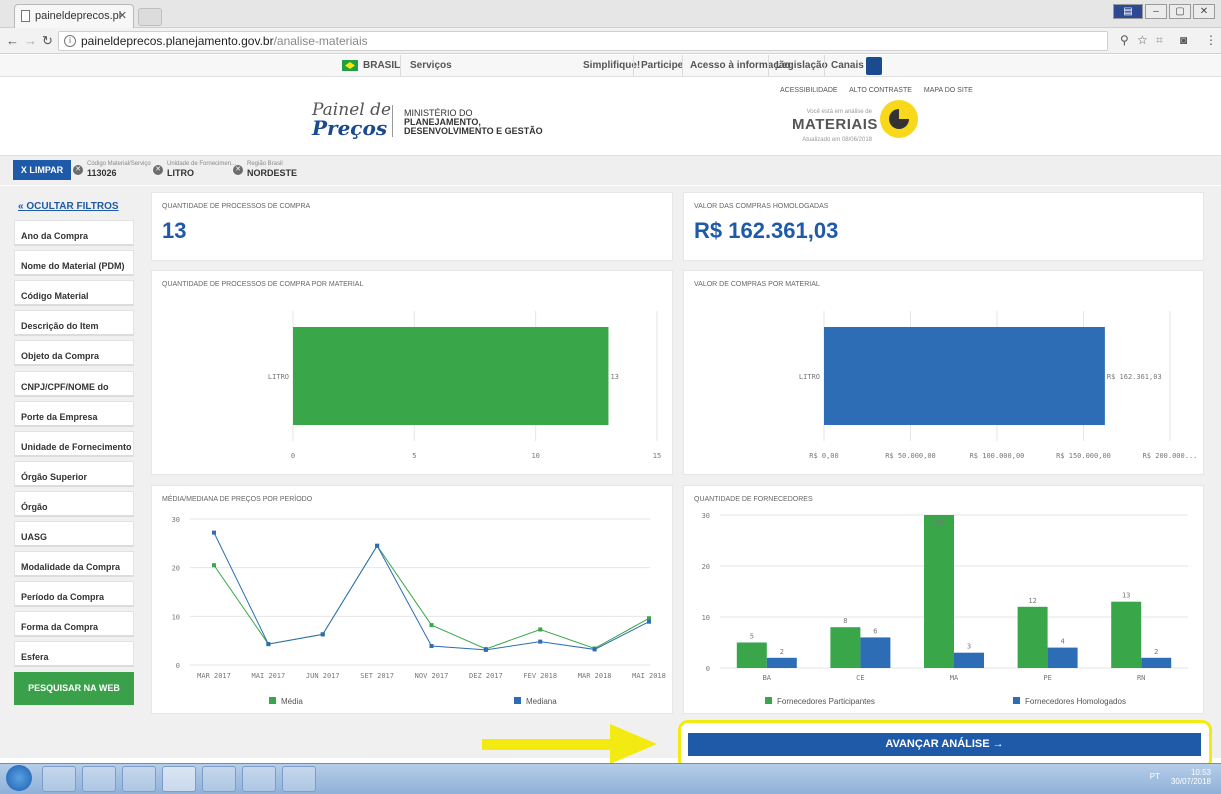 This screenshot has width=1221, height=794. What do you see at coordinates (30, 40) in the screenshot?
I see `forward-icon: →` at bounding box center [30, 40].